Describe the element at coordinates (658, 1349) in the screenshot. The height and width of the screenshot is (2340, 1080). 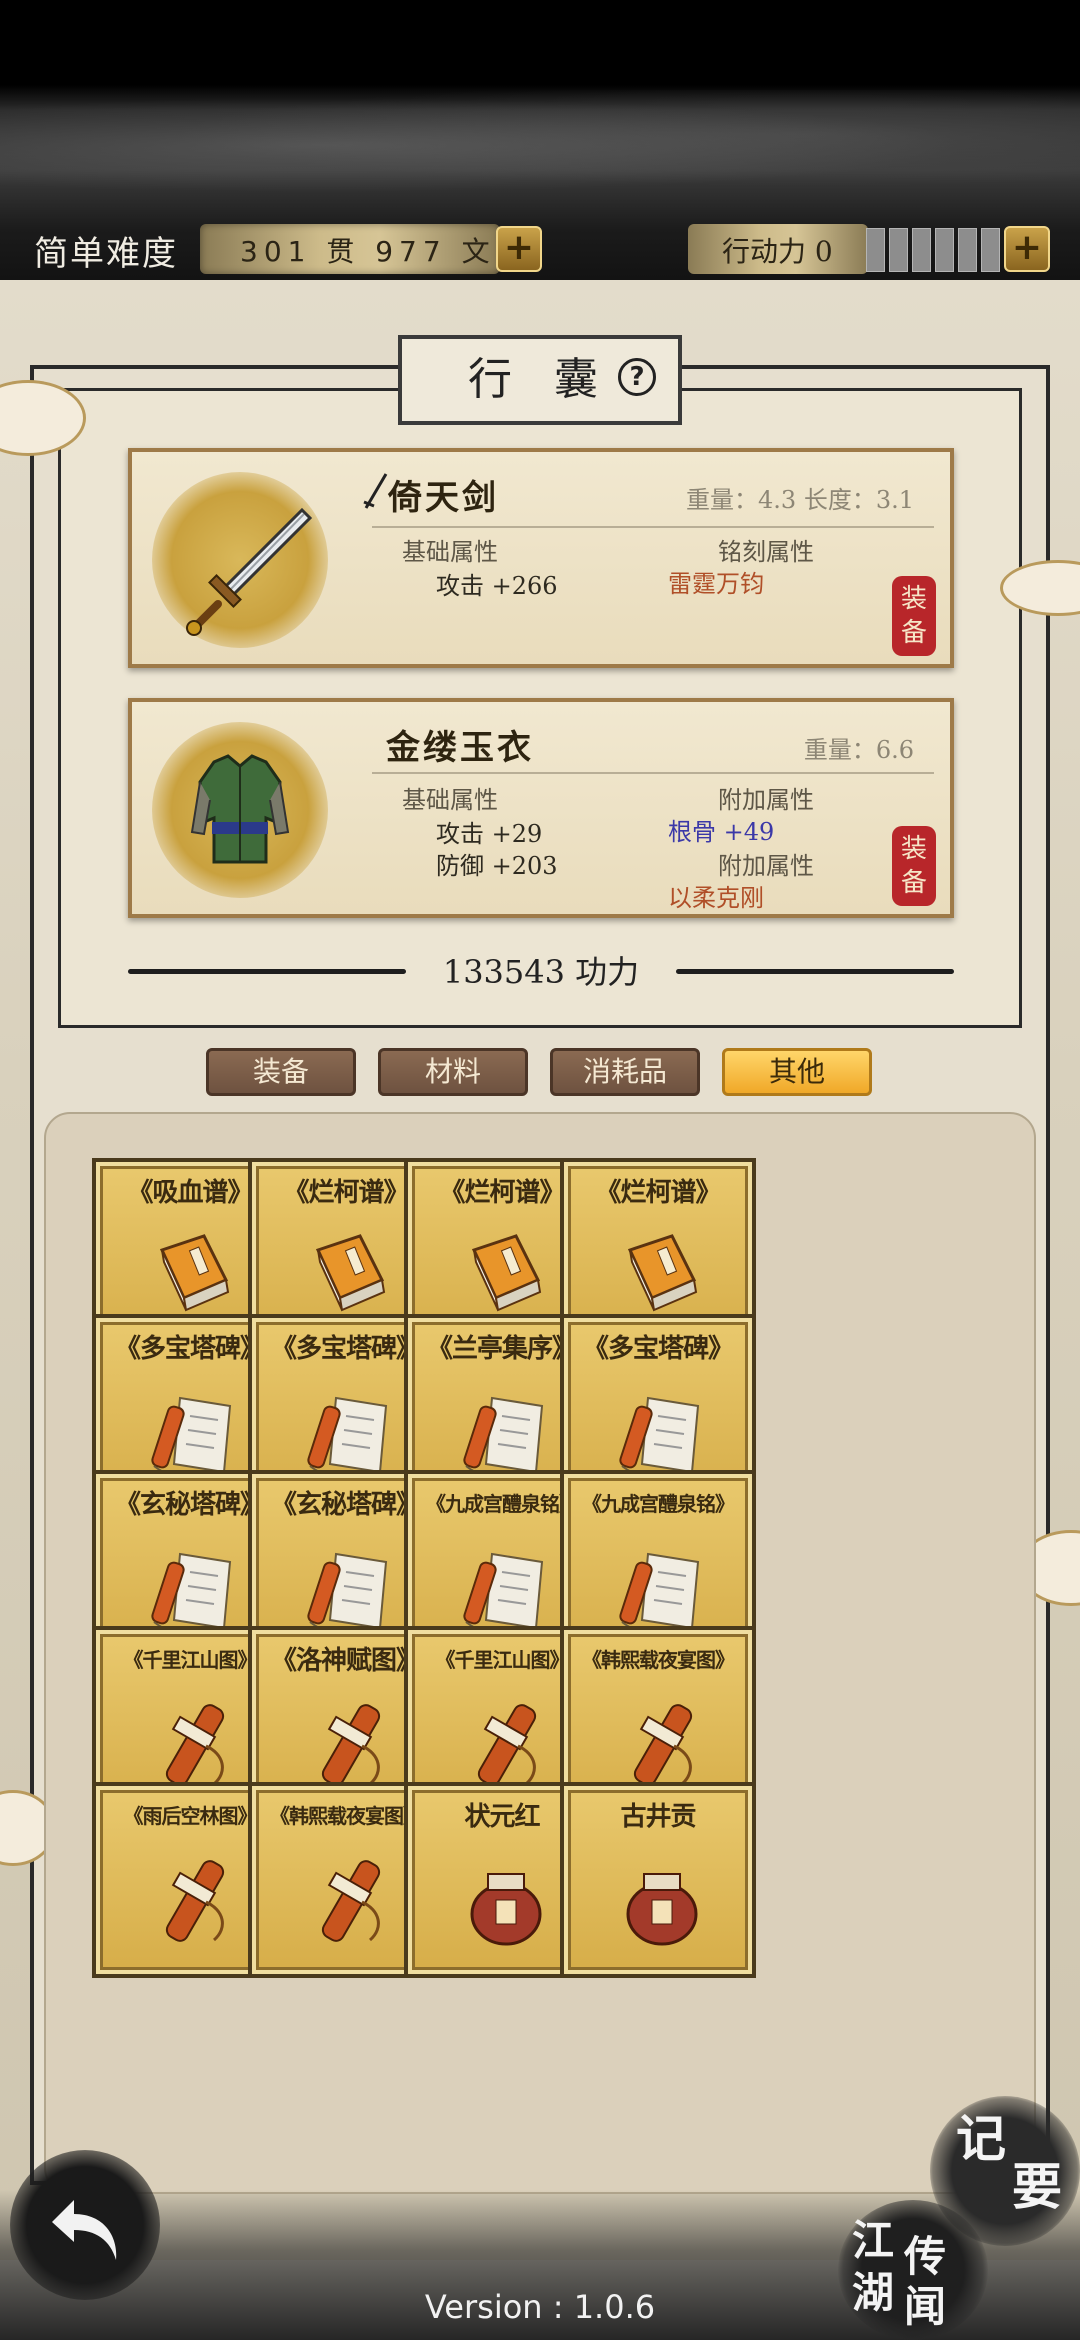
I see `item-name: 《多宝塔碑》` at that location.